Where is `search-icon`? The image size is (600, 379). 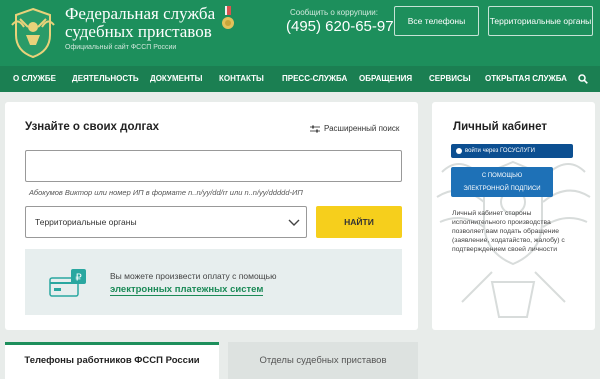
search-icon is located at coordinates (583, 79).